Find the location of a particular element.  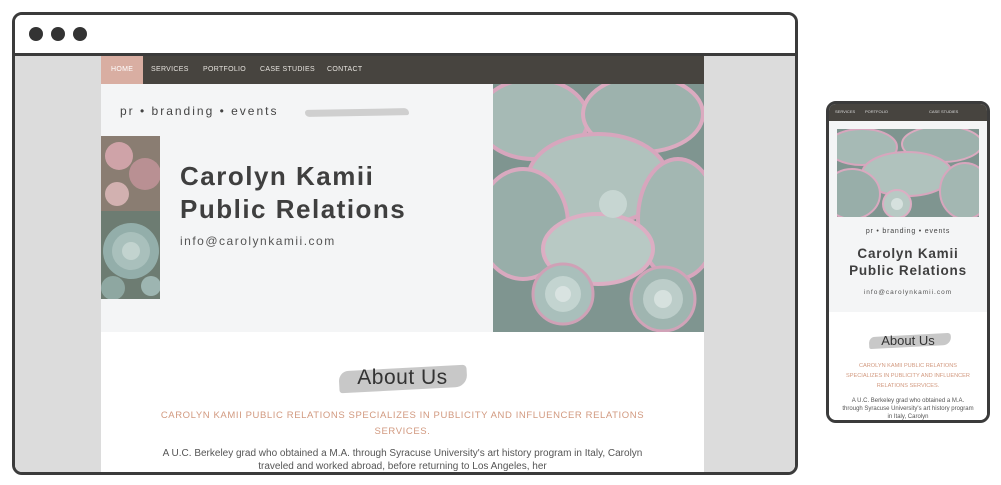

nav-case-studies: CASE STUDIES is located at coordinates (287, 70).